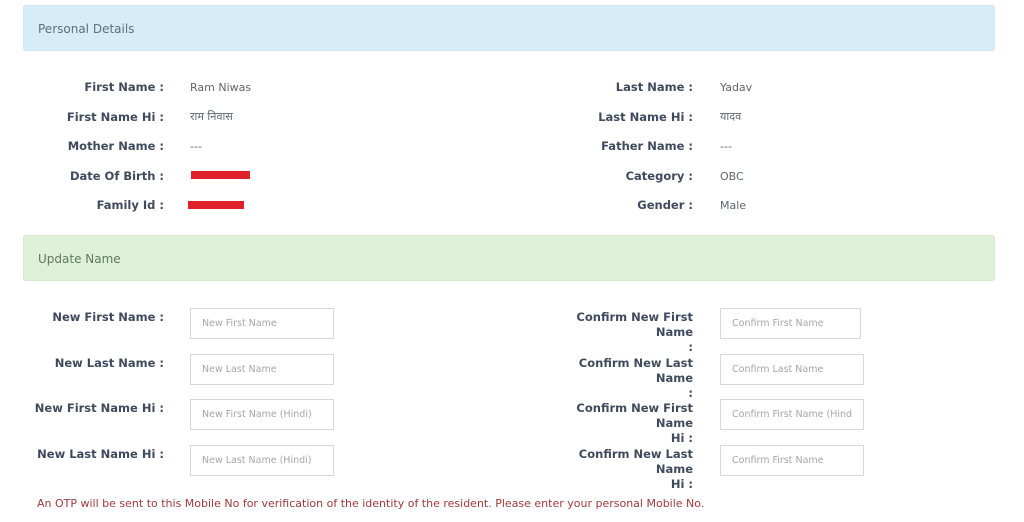  I want to click on personal-details-header: Personal Details, so click(509, 28).